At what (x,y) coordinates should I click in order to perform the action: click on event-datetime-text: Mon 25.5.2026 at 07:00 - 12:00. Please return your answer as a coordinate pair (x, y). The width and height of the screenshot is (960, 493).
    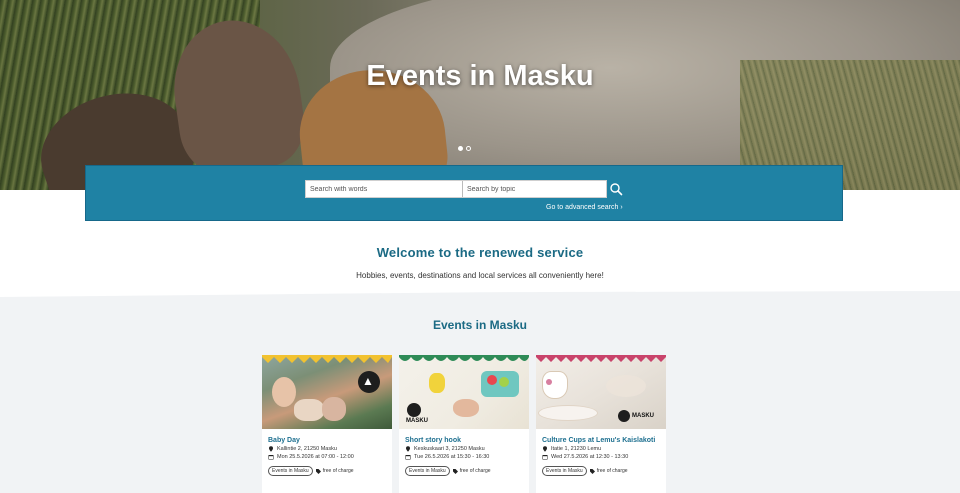
    Looking at the image, I should click on (315, 457).